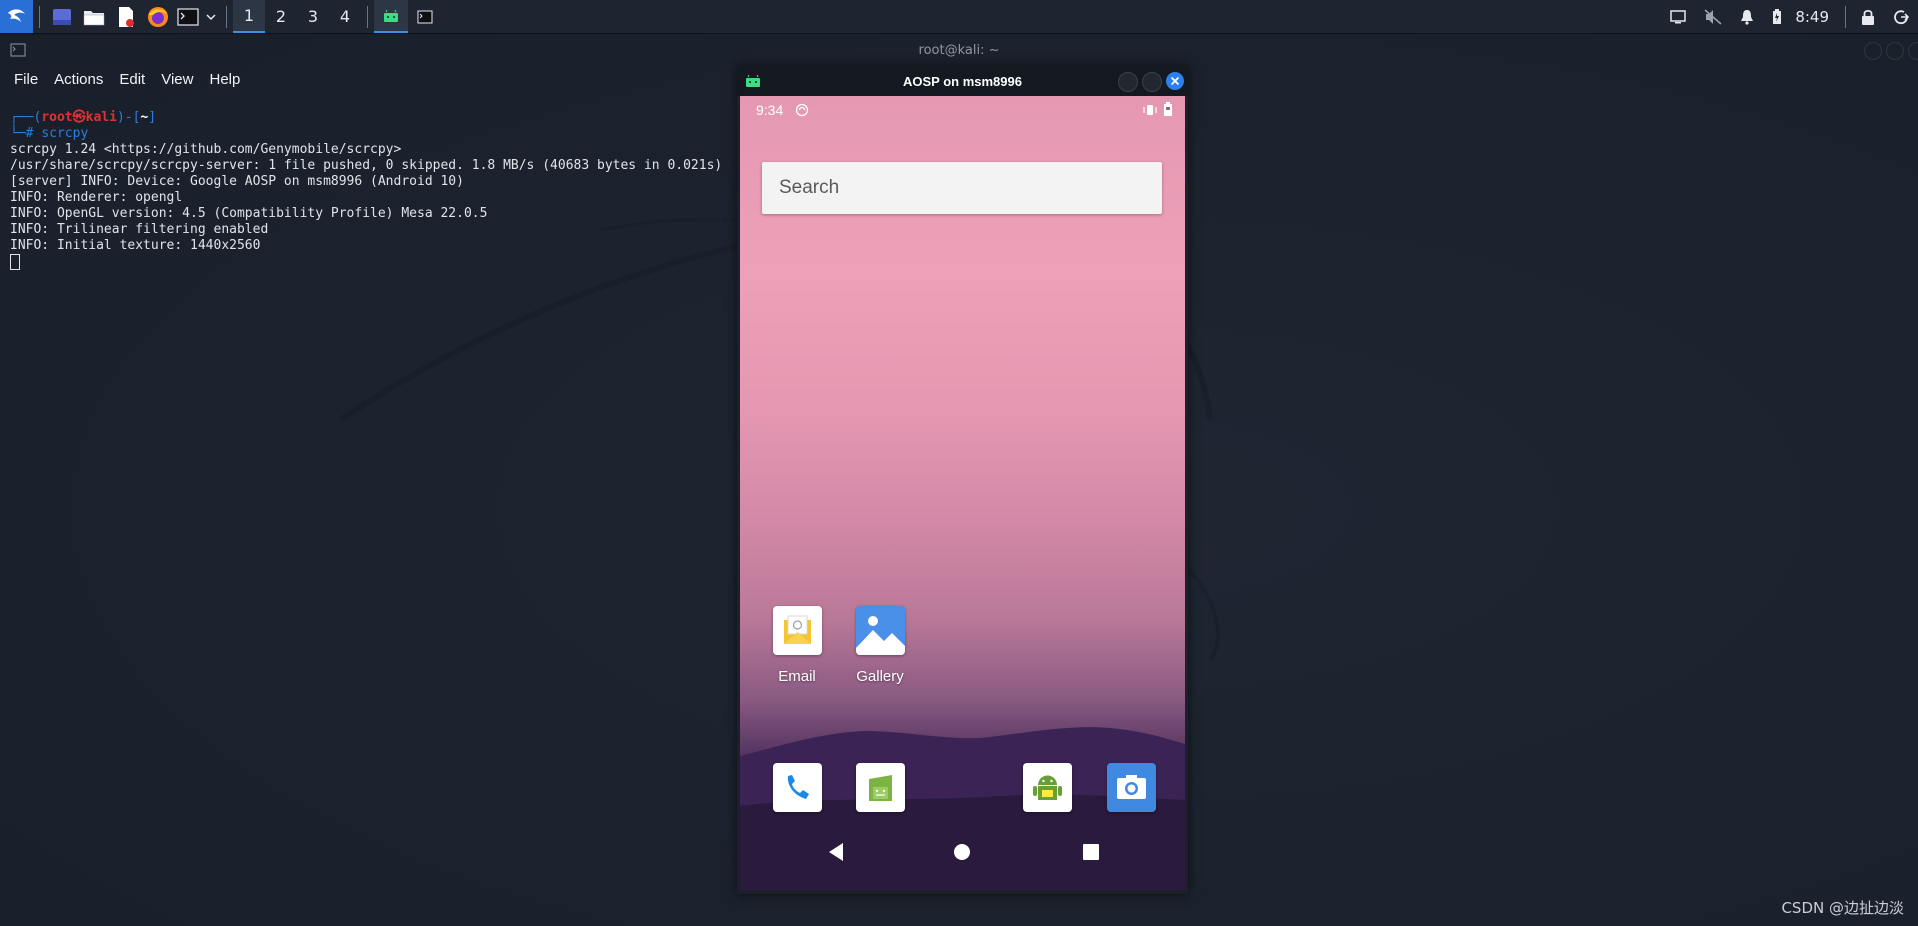 The image size is (1918, 926). Describe the element at coordinates (880, 645) in the screenshot. I see `app-gallery: Gallery` at that location.